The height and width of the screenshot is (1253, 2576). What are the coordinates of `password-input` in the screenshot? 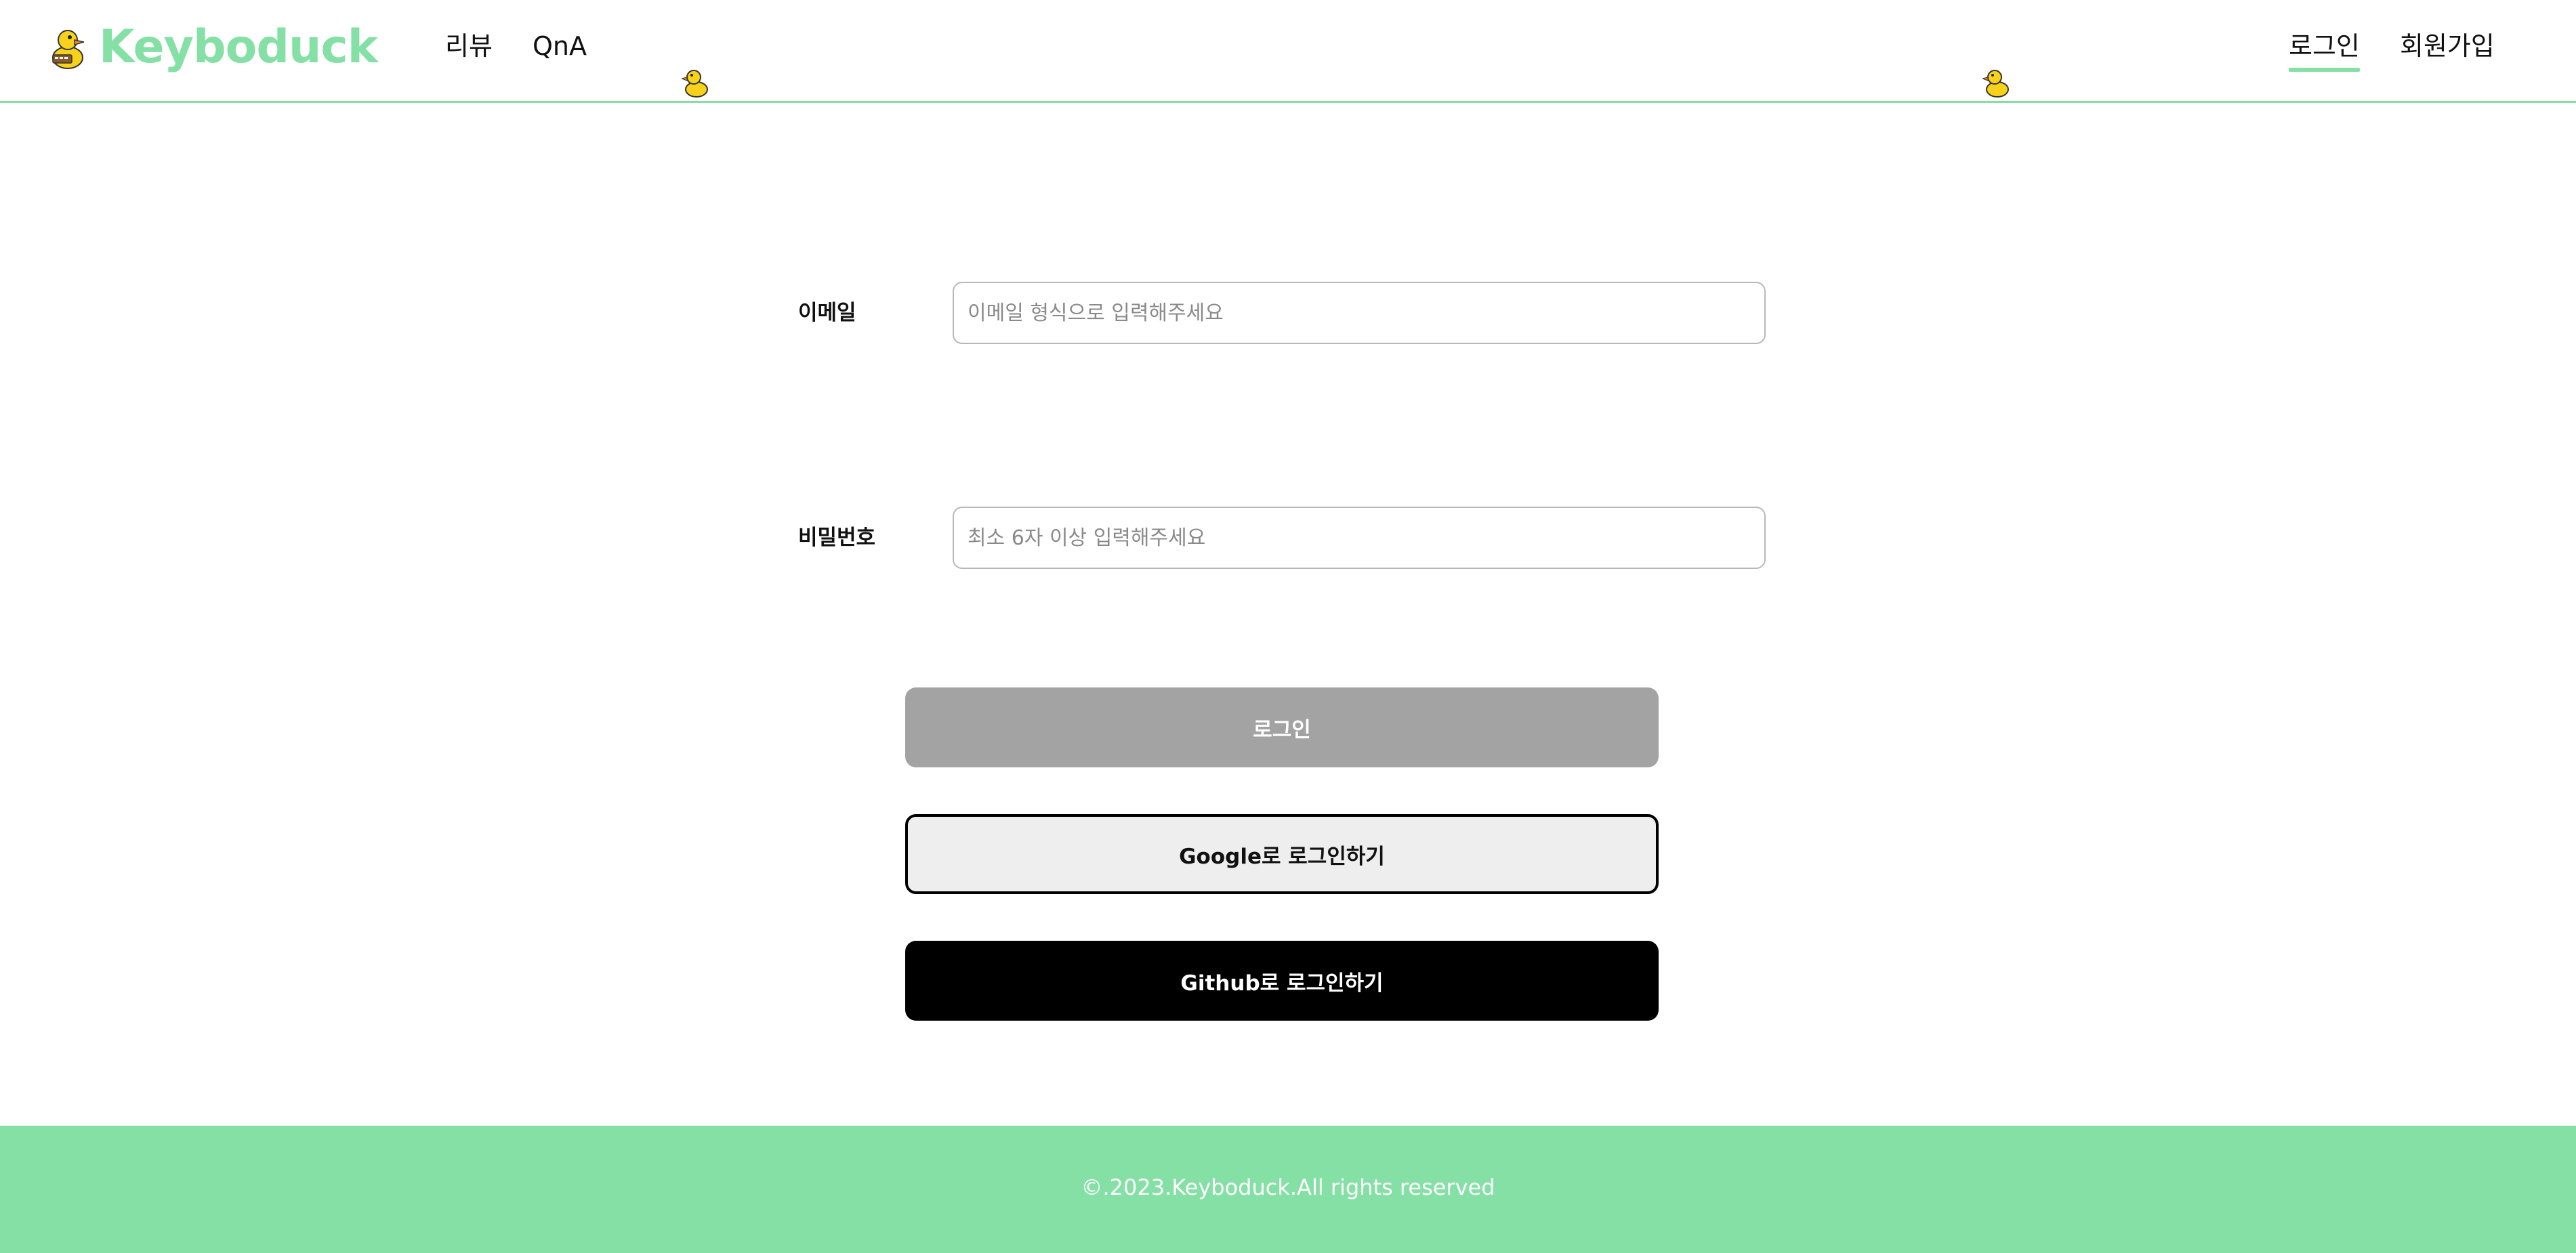 It's located at (1359, 538).